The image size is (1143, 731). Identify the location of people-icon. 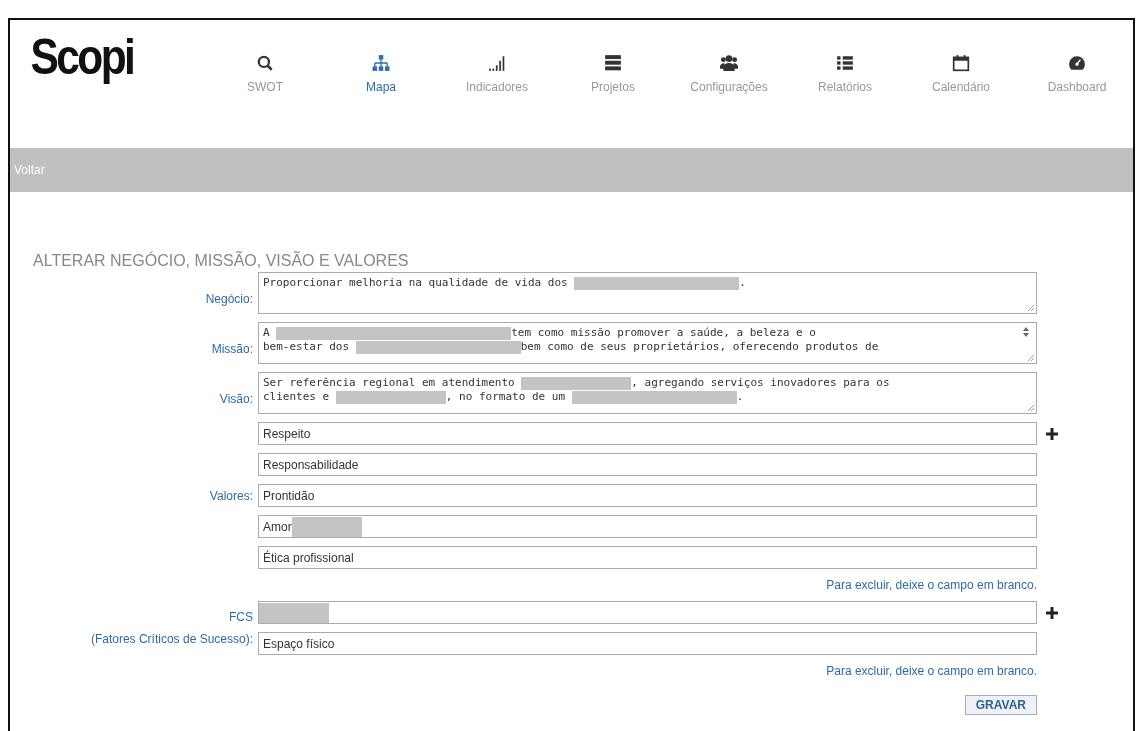
(729, 63).